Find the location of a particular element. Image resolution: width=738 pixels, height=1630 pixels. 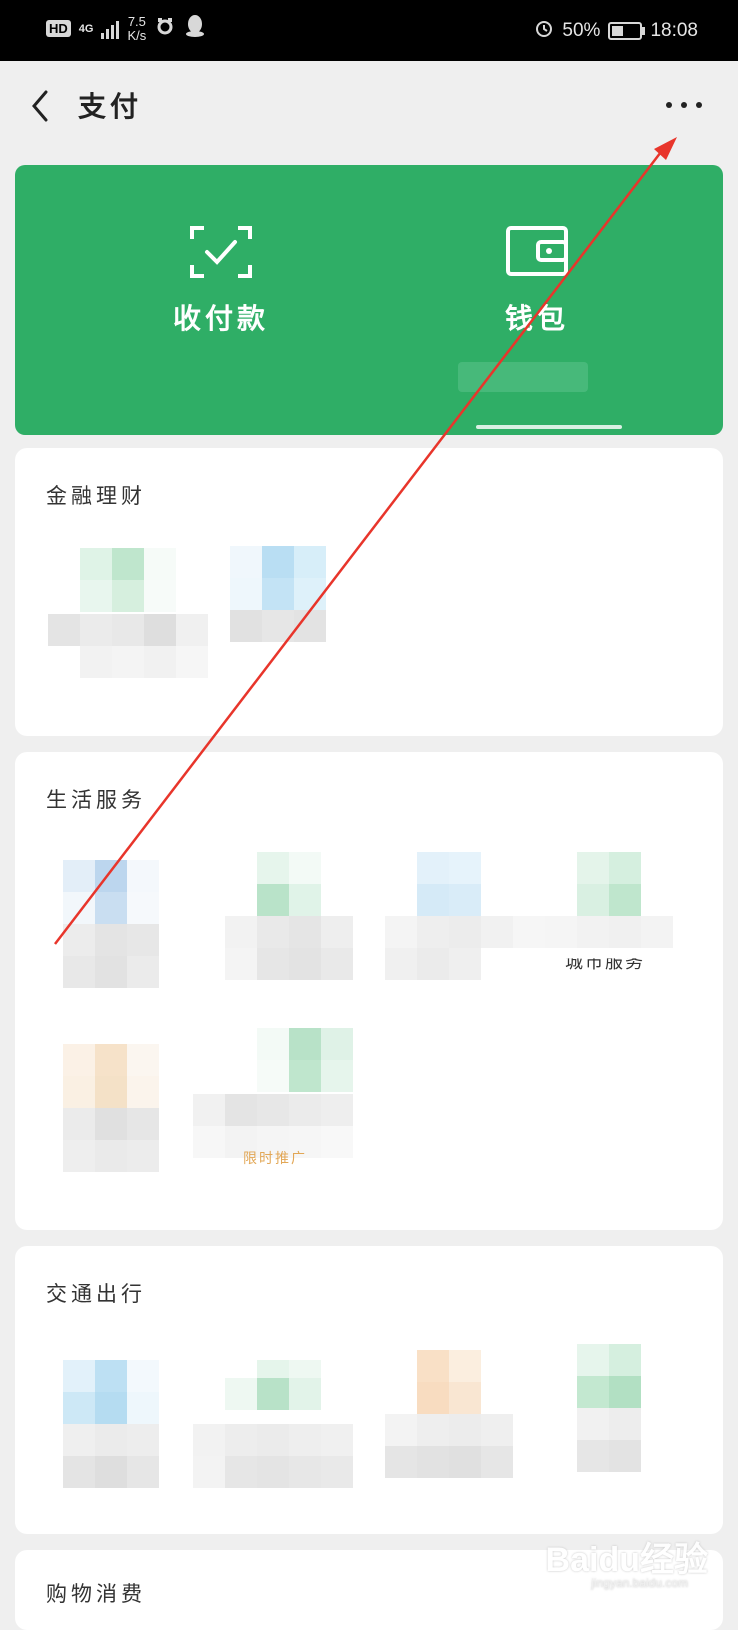

section-title-shopping: 购物消费 is located at coordinates (96, 1594).